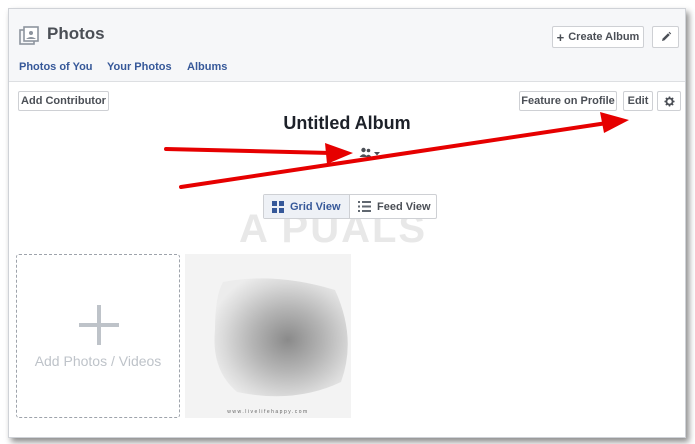 The image size is (695, 444). What do you see at coordinates (76, 33) in the screenshot?
I see `page-title: Photos` at bounding box center [76, 33].